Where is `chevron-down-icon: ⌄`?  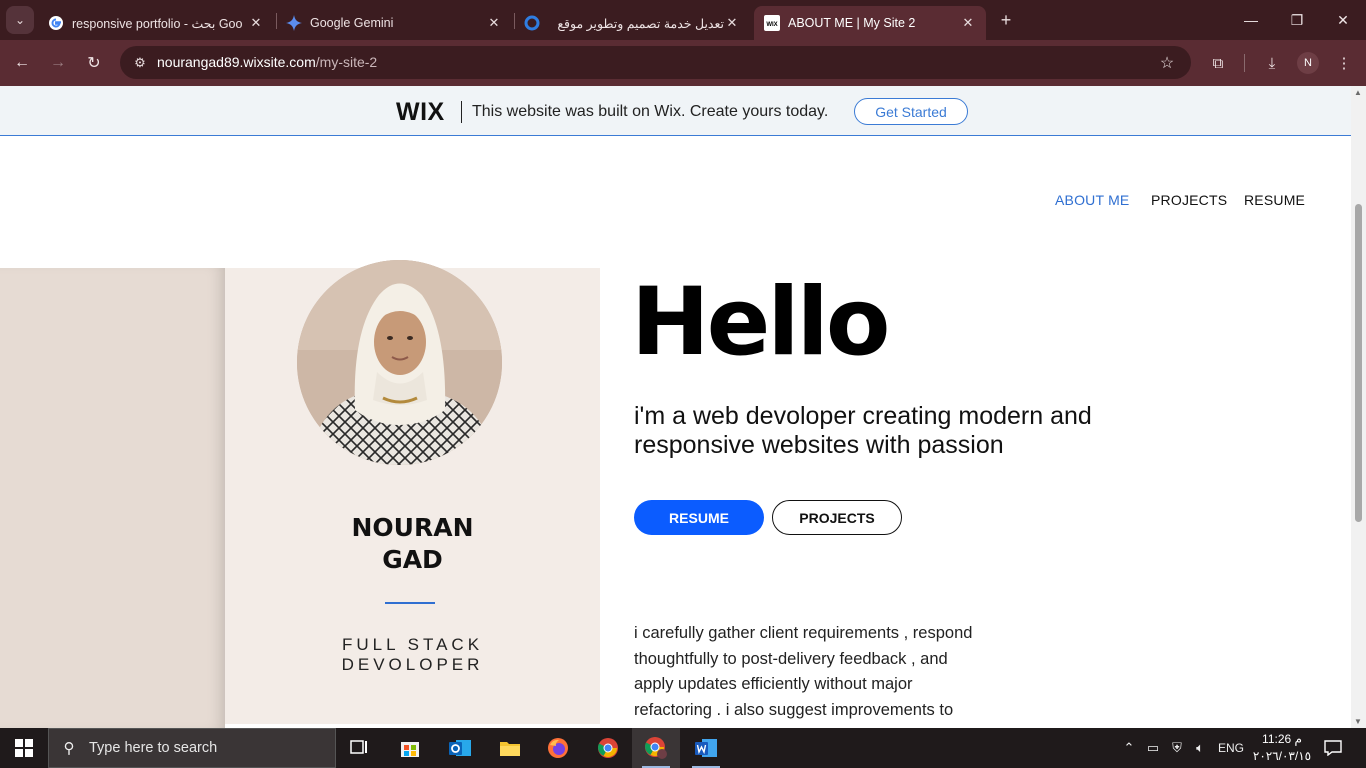
chevron-down-icon: ⌄ is located at coordinates (20, 20).